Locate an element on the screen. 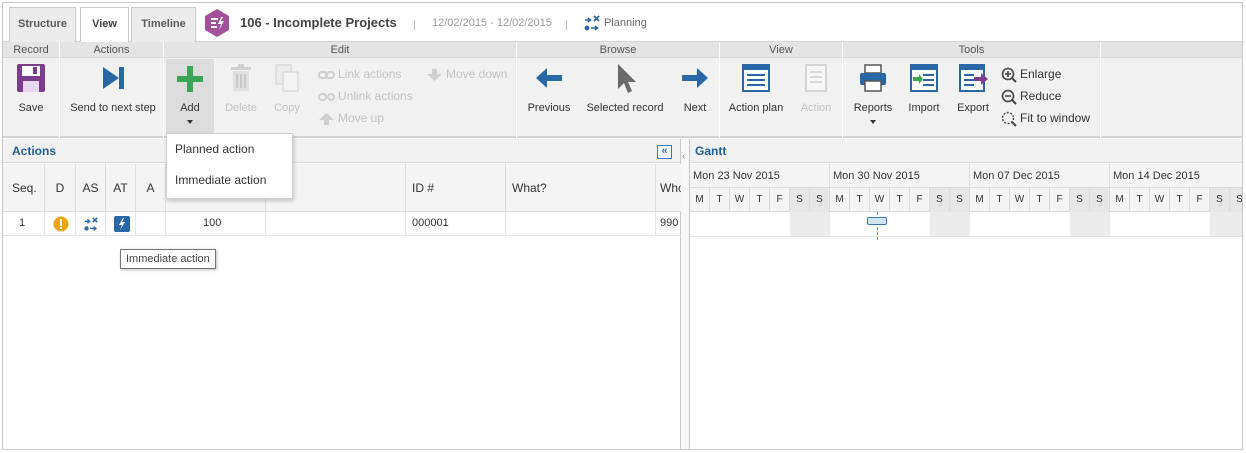  actions-grid-header: Seq. D AS AT A e ID # What? Who is located at coordinates (342, 188).